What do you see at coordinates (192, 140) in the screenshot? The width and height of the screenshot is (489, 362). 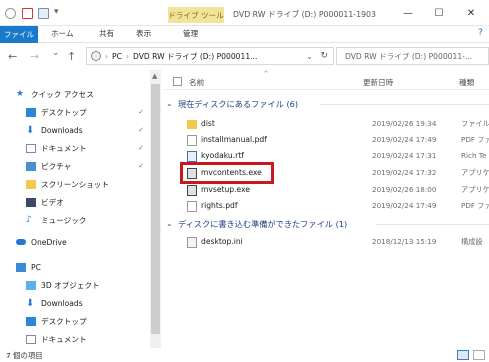 I see `pdf-file-icon` at bounding box center [192, 140].